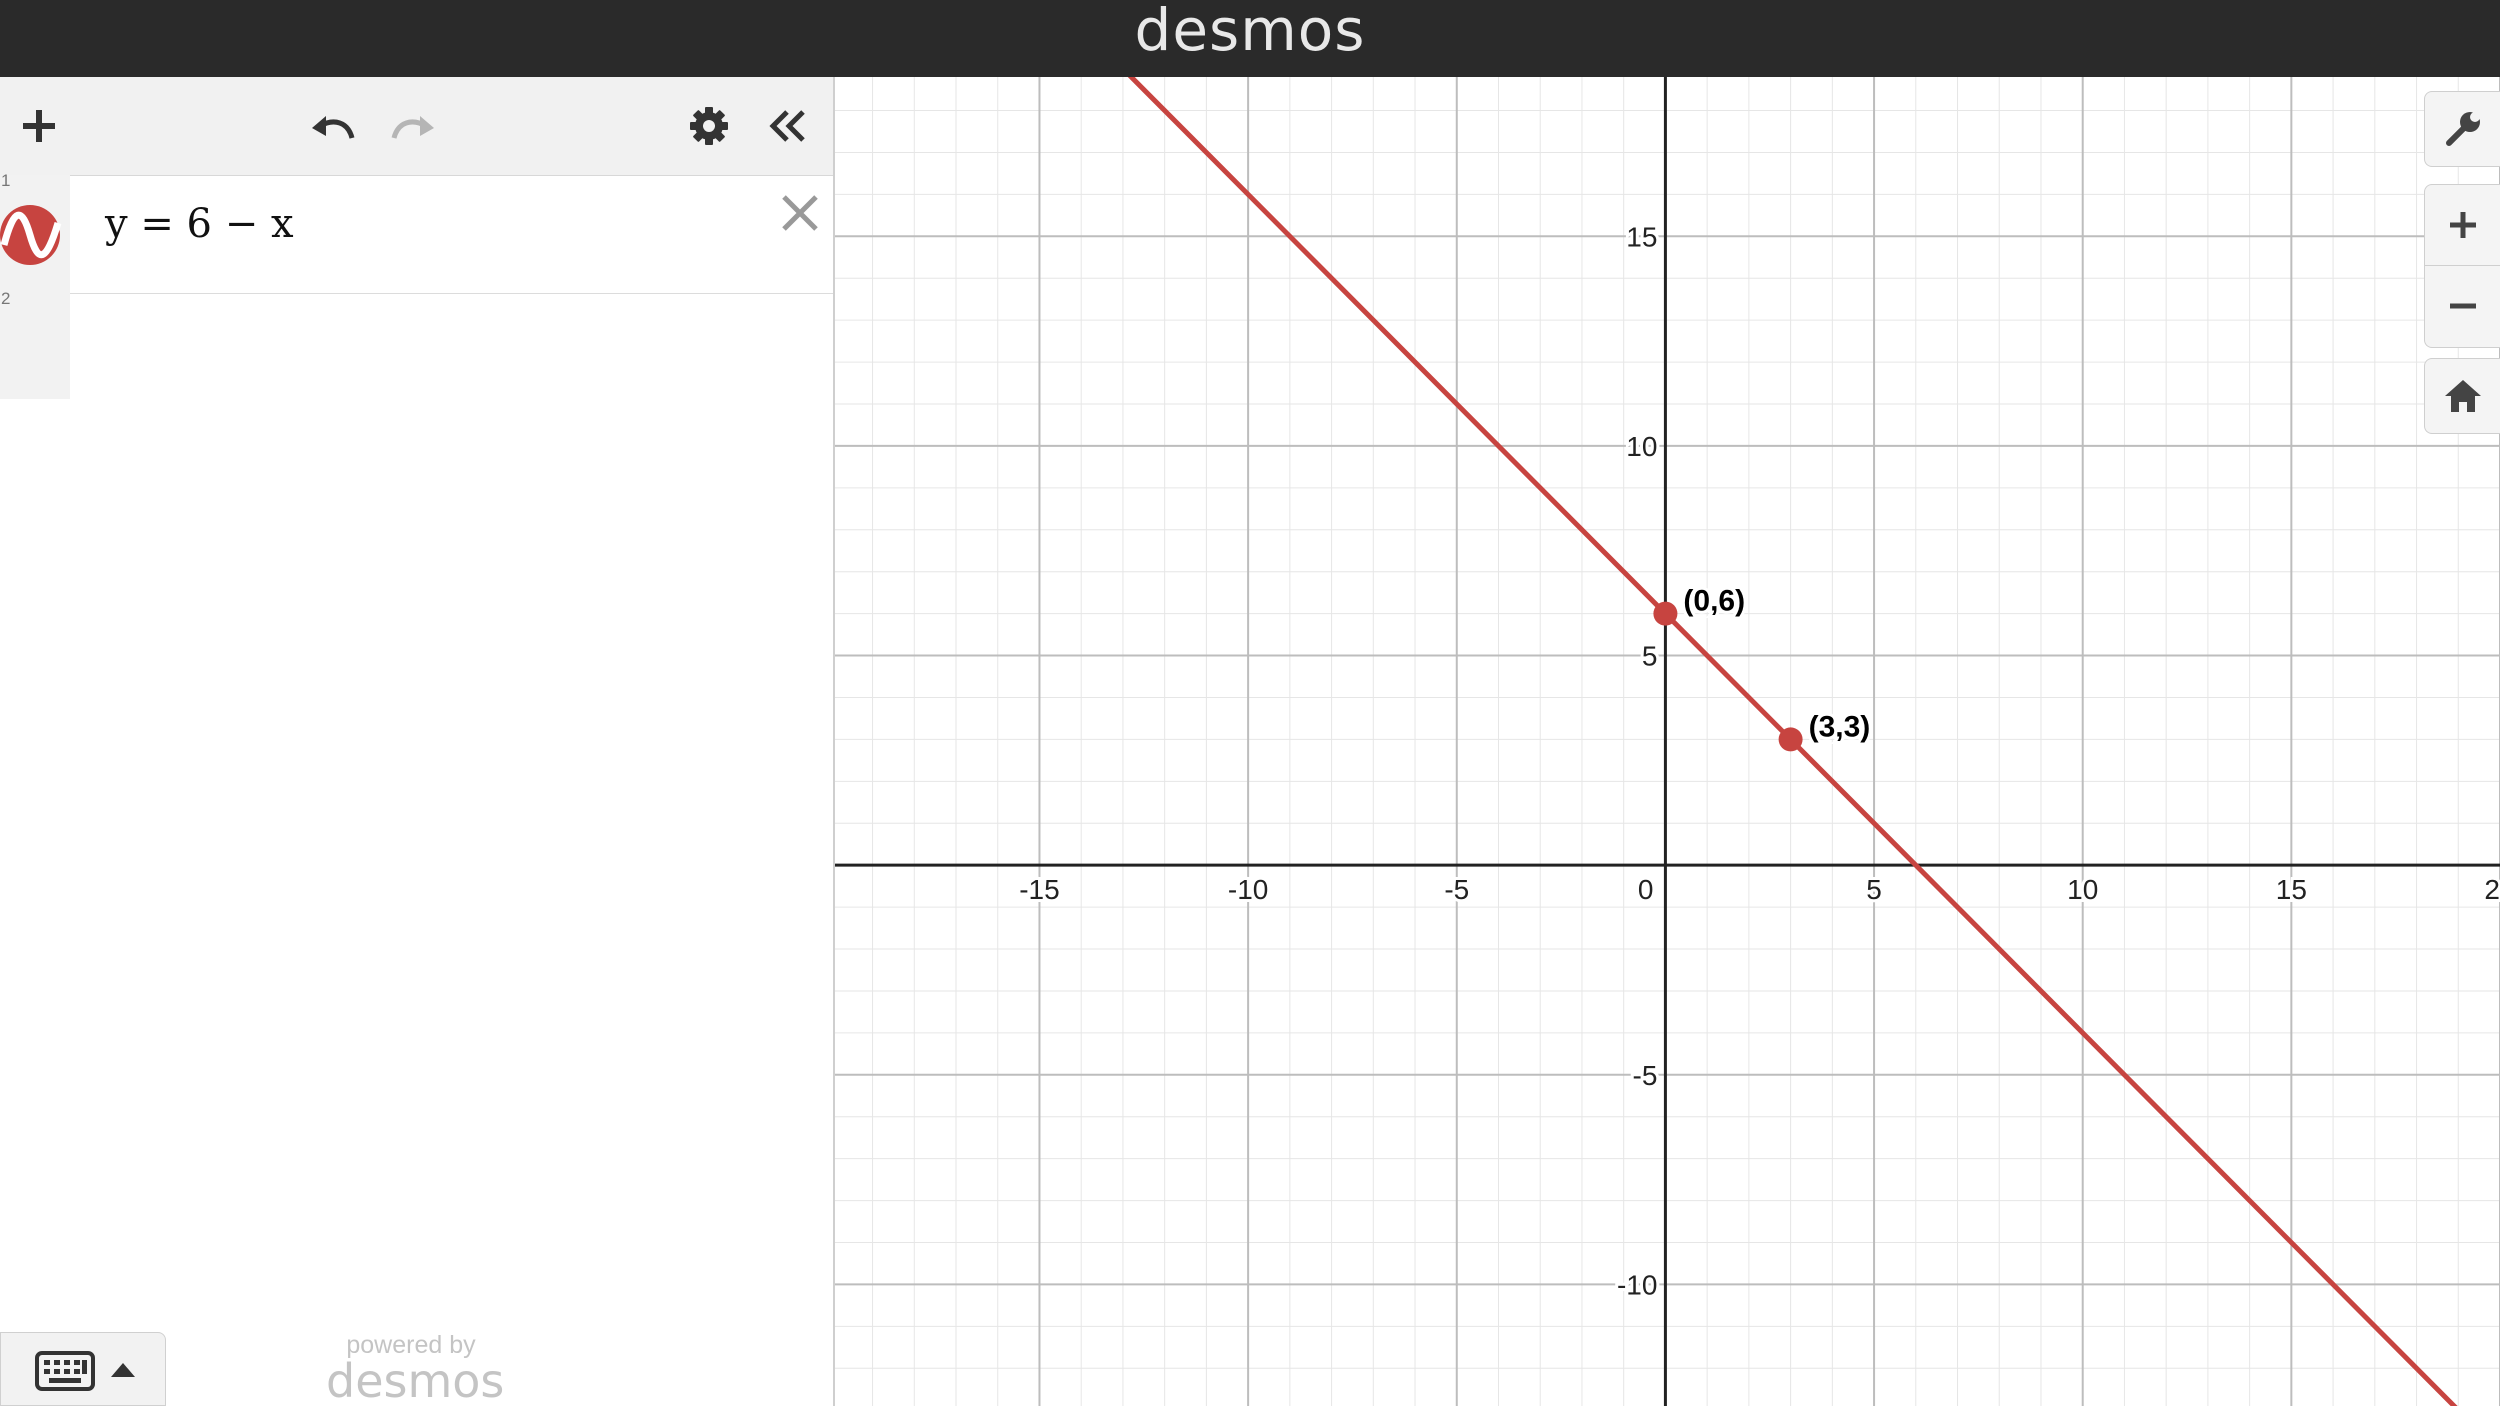 Image resolution: width=2500 pixels, height=1408 pixels. I want to click on zoom-out-button, so click(2462, 306).